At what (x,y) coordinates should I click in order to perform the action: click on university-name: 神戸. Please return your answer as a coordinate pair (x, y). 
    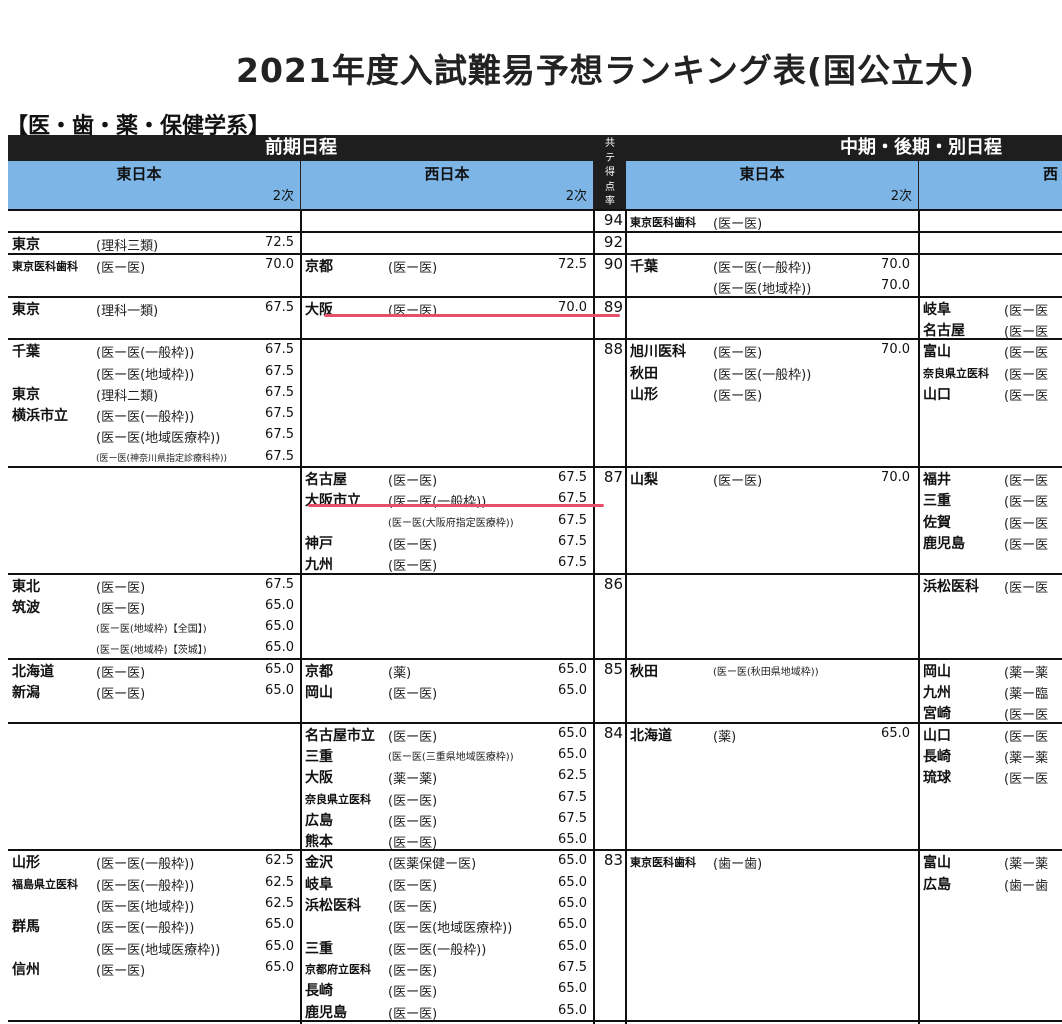
    Looking at the image, I should click on (319, 543).